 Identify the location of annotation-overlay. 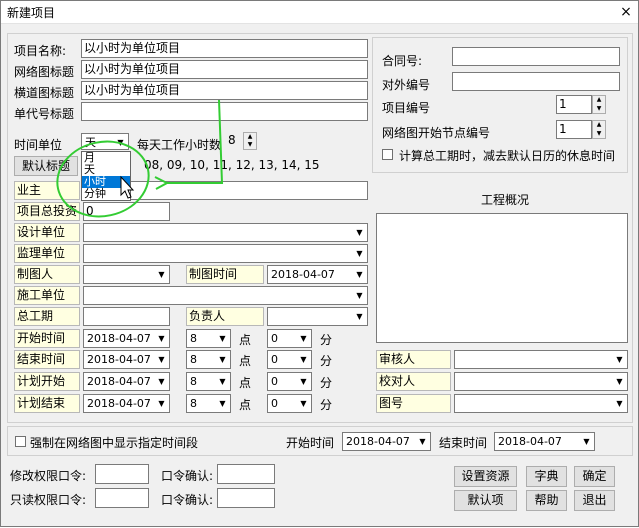
(140, 158).